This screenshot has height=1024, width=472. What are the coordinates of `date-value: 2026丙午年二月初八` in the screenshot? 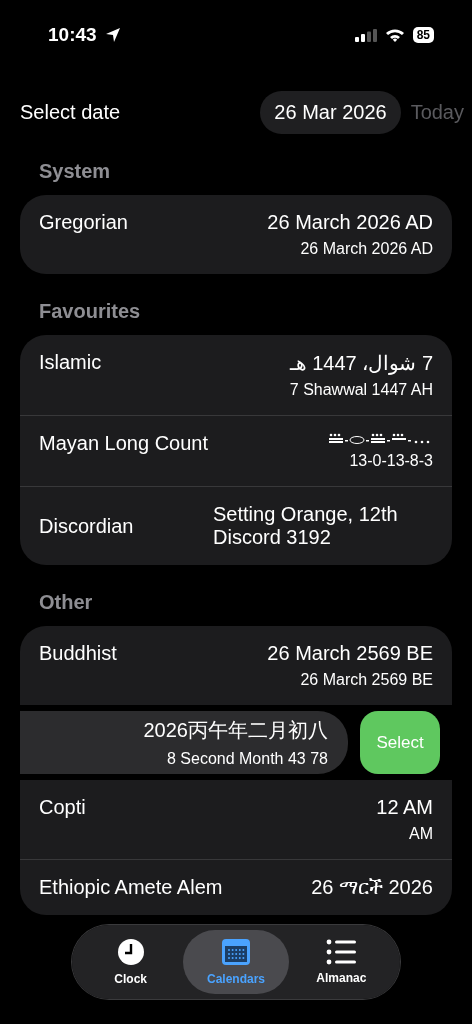 It's located at (235, 730).